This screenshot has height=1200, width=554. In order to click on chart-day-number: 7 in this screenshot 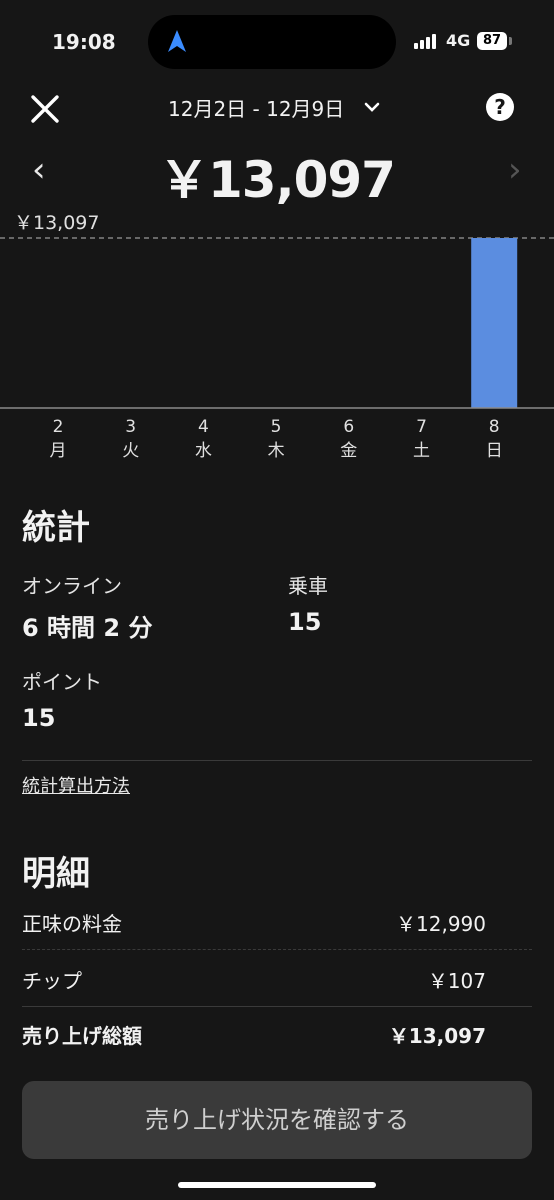, I will do `click(421, 427)`.